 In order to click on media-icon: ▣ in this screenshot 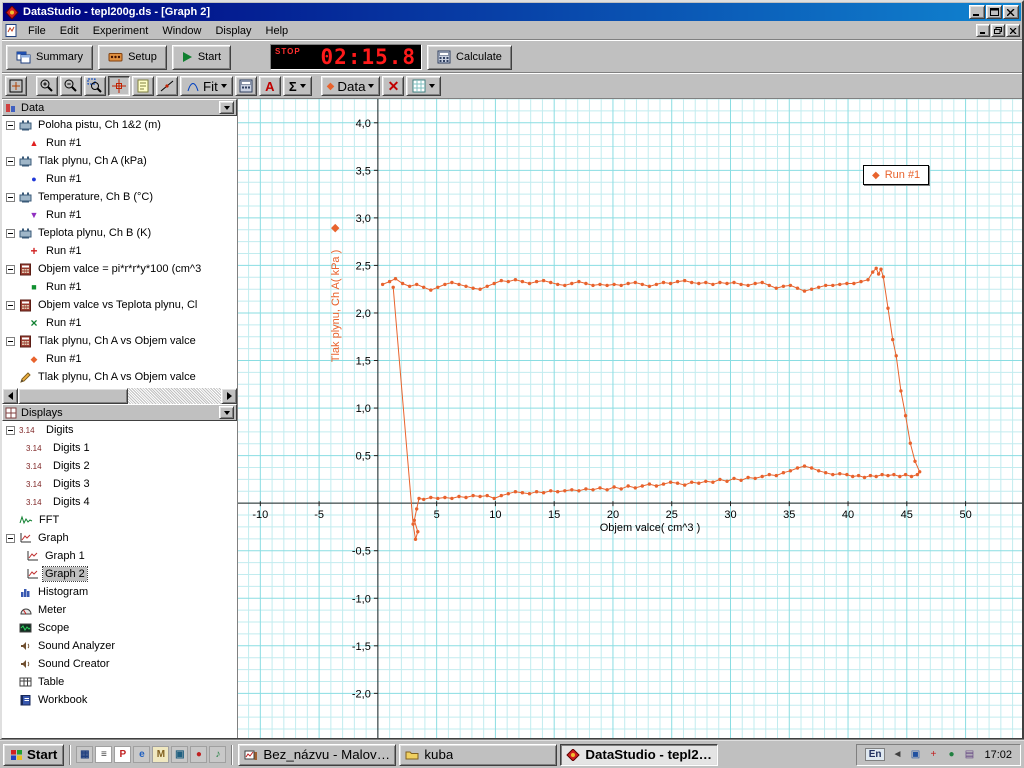, I will do `click(180, 754)`.